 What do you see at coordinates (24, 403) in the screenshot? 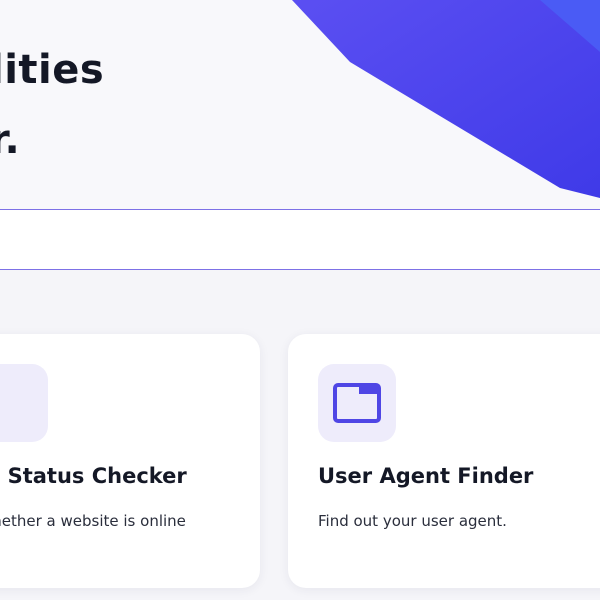
I see `status-checker-icon` at bounding box center [24, 403].